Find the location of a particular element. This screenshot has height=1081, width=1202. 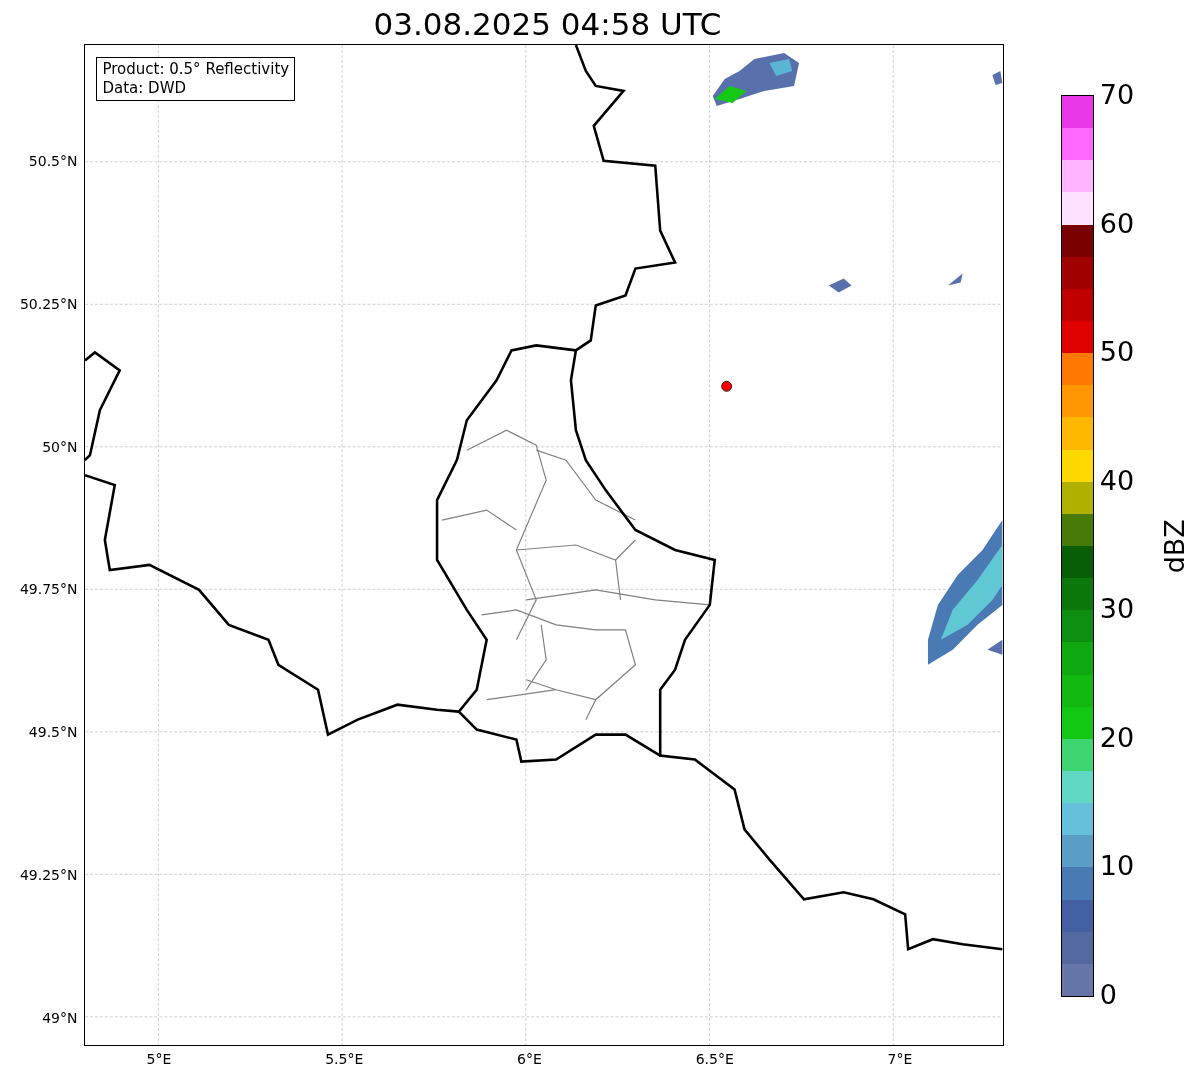

colorbar-tick-label: 10 is located at coordinates (1117, 866).